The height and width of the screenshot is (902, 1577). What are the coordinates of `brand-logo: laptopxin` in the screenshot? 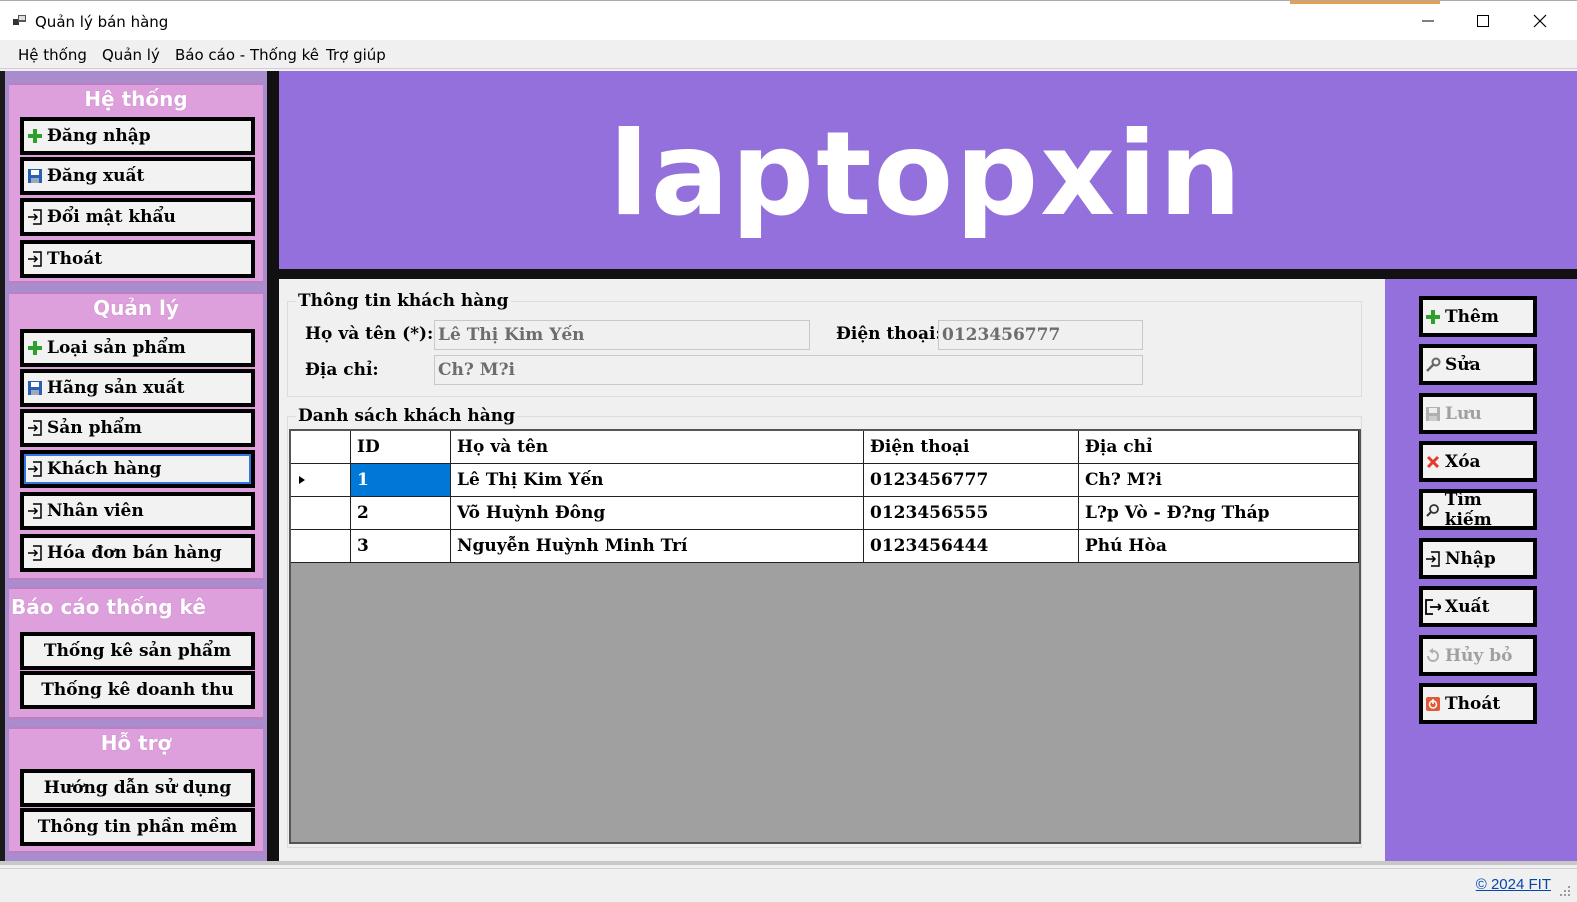 It's located at (926, 174).